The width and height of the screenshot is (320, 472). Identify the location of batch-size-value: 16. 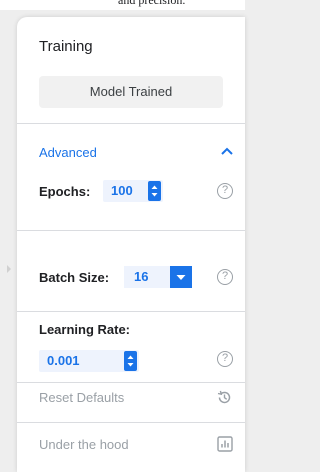
(141, 276).